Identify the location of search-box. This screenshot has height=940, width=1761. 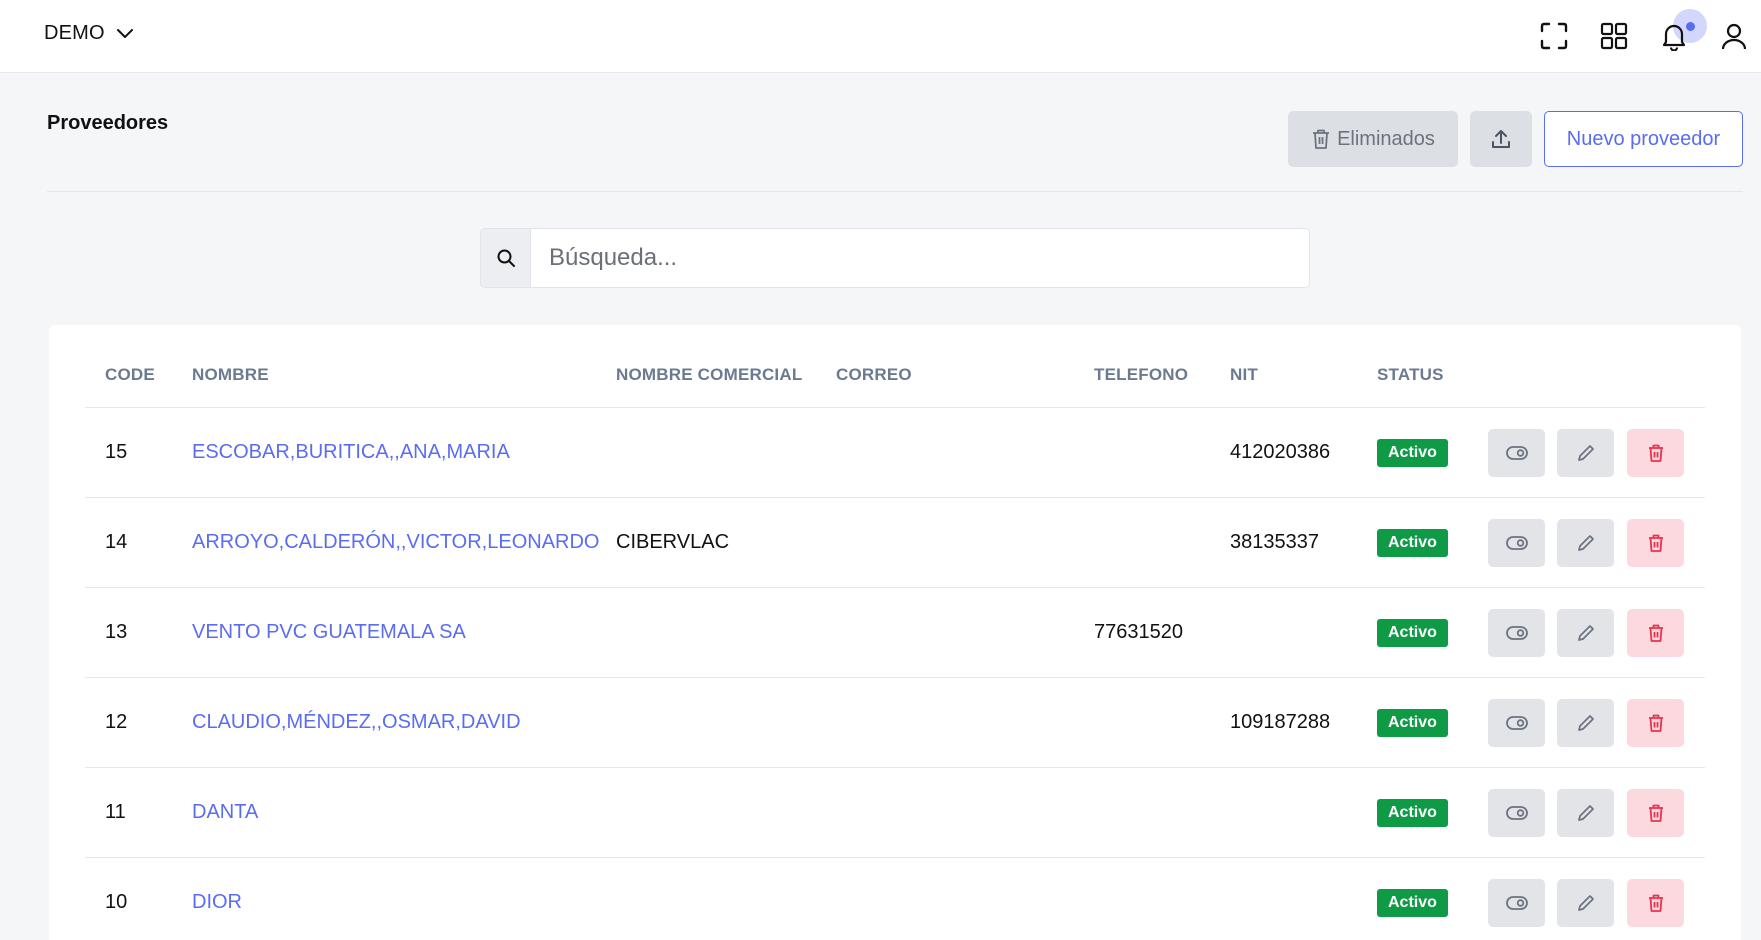
(895, 258).